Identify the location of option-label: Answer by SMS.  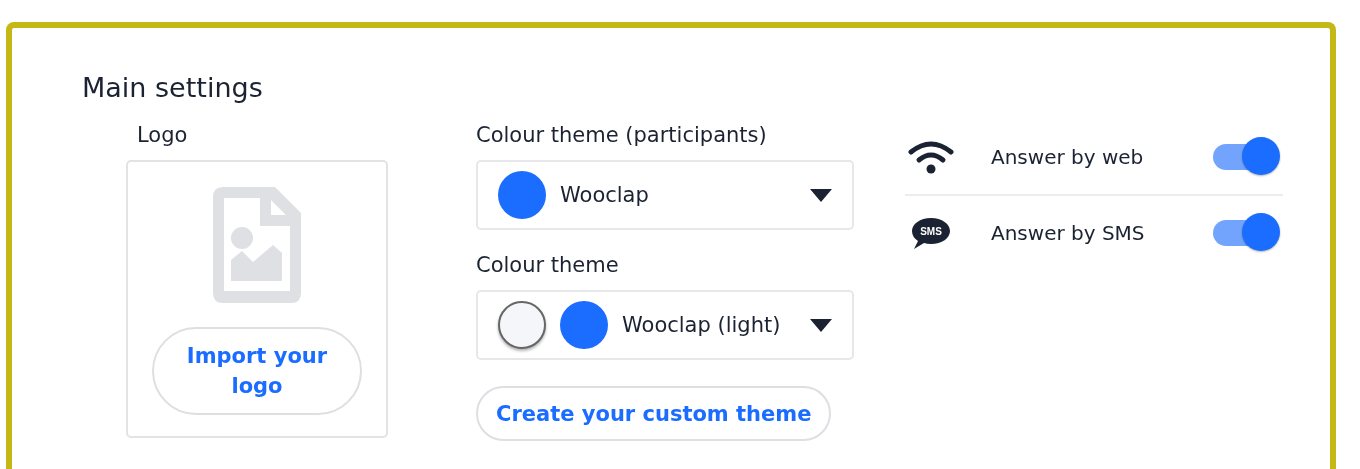
(1068, 233).